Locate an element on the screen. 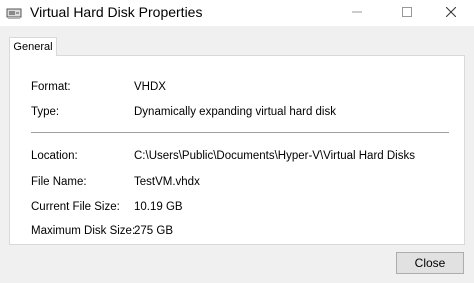  close-icon is located at coordinates (451, 13).